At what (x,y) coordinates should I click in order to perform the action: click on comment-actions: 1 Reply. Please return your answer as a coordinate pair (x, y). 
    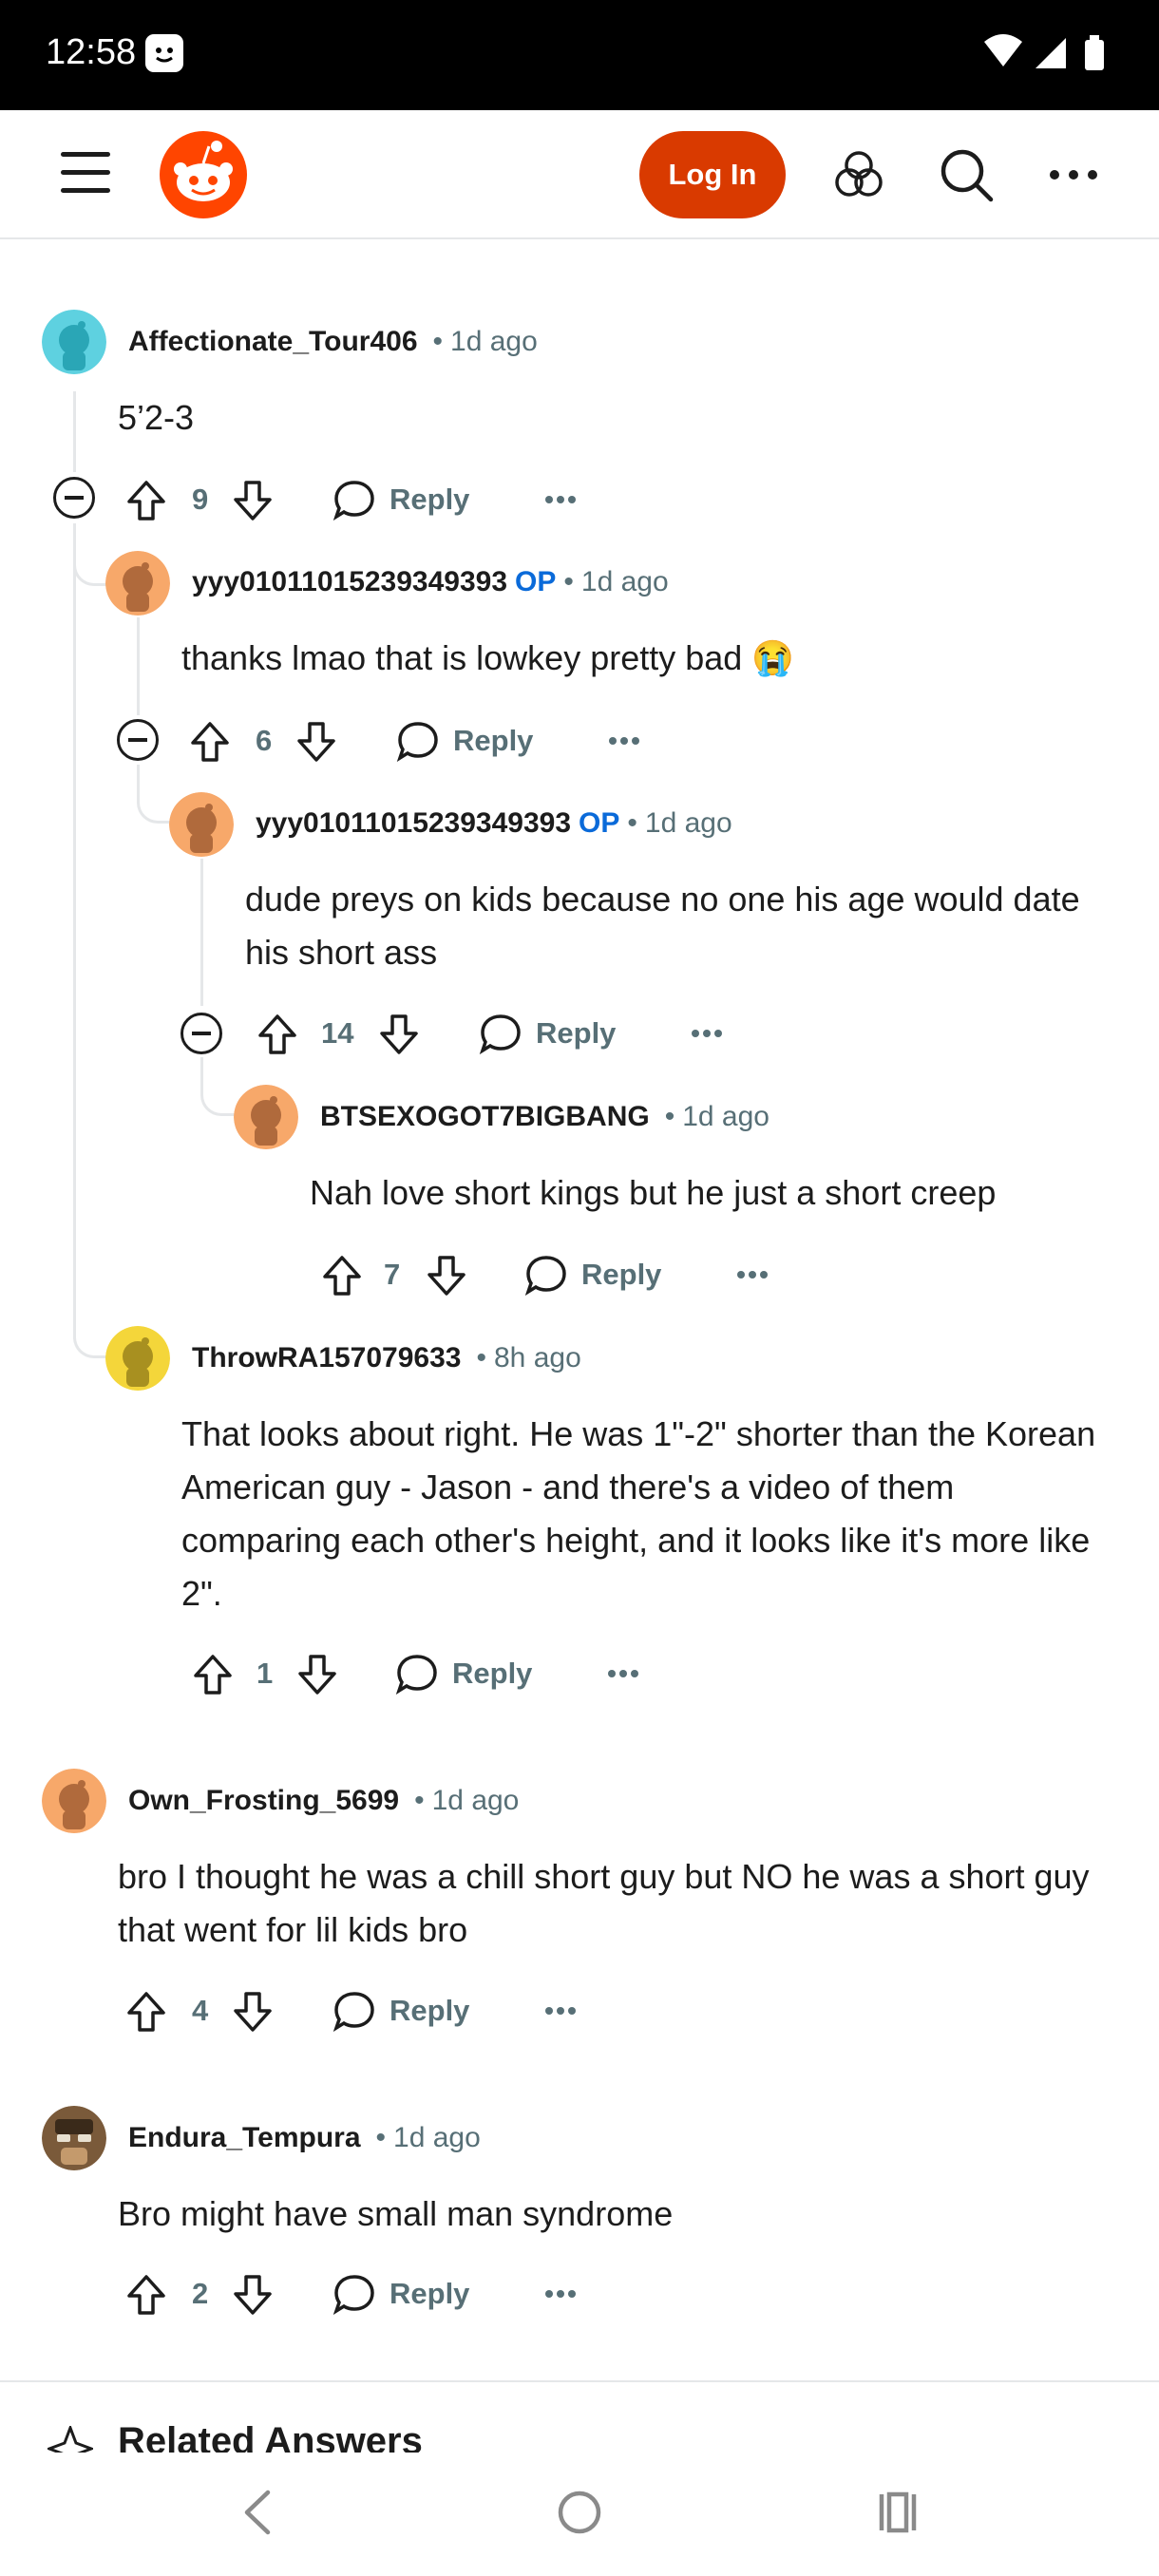
    Looking at the image, I should click on (427, 1673).